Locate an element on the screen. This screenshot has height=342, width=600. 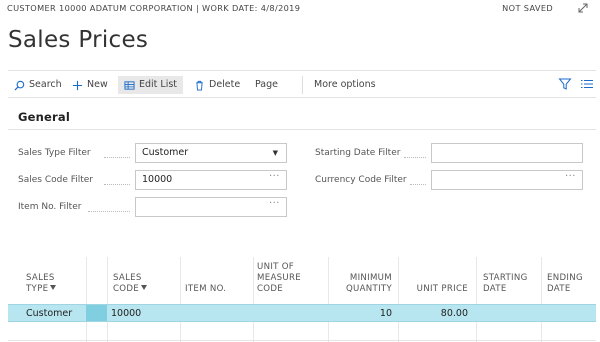
col-header-minimum-quantity: MINIMUM QUANTITY is located at coordinates (365, 284).